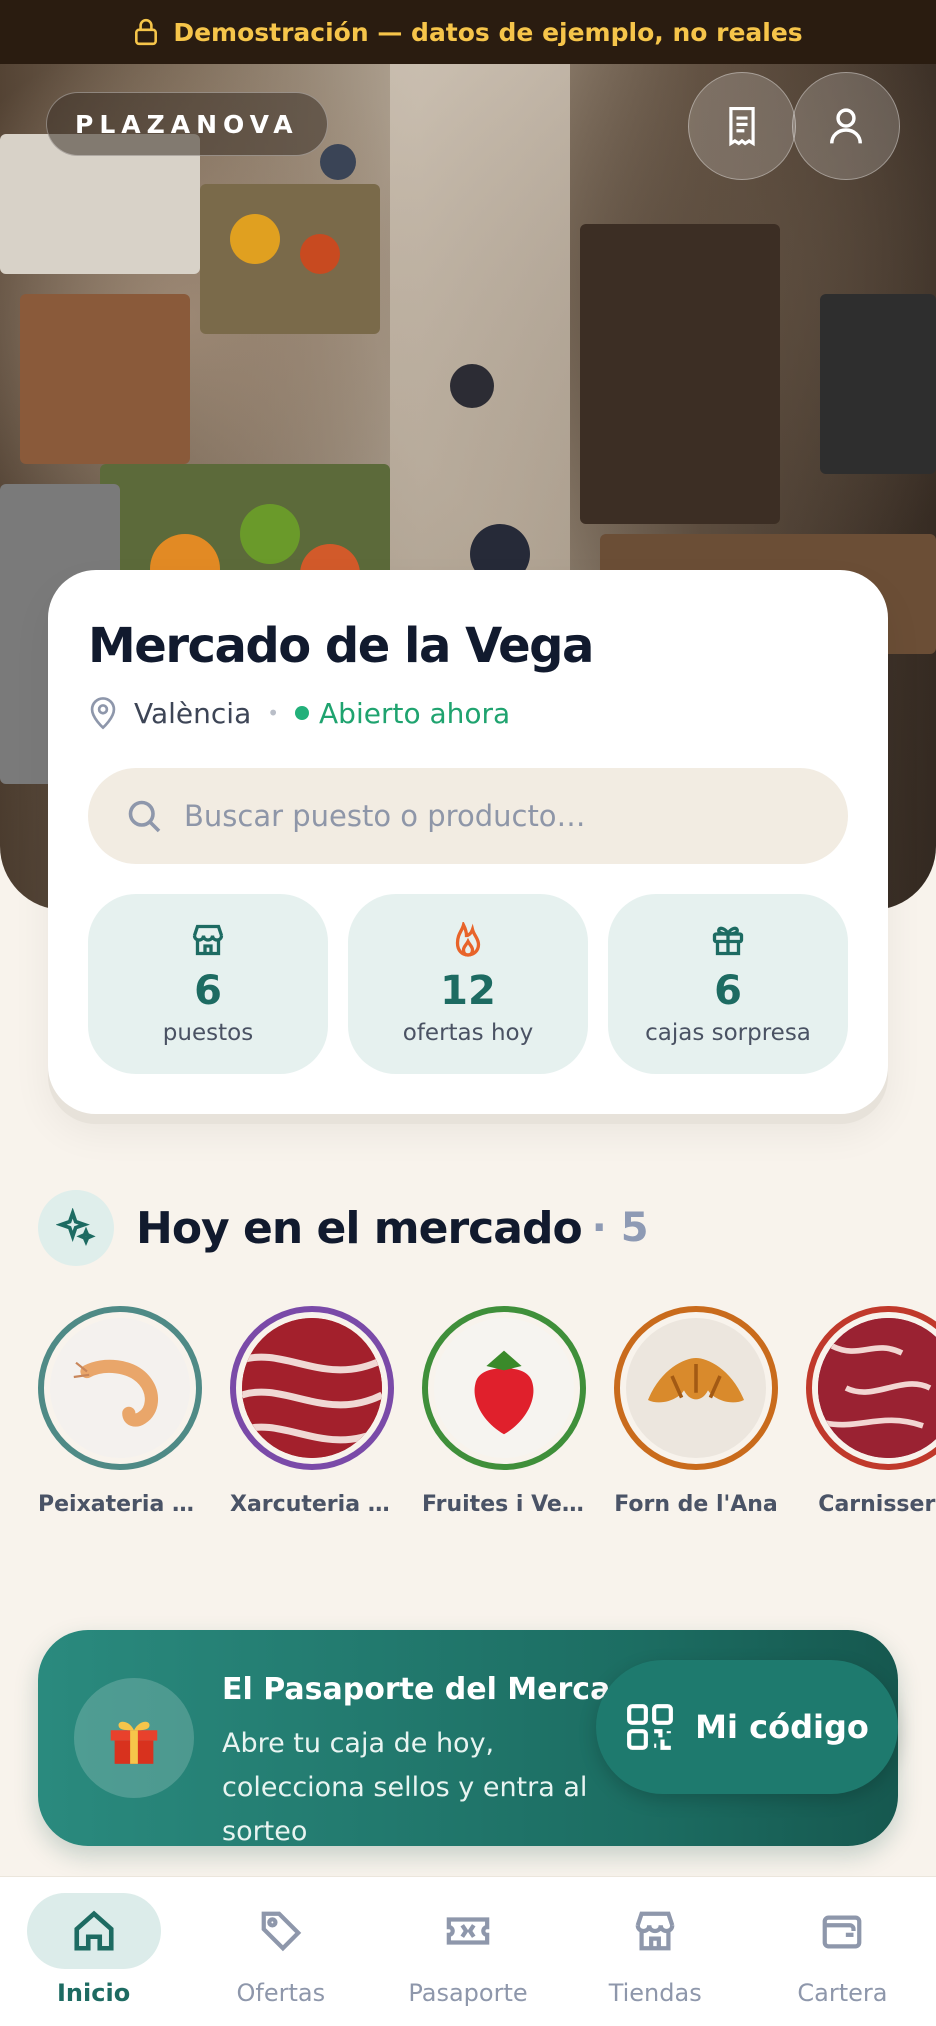  I want to click on stat-offers: 12 ofertas hoy, so click(468, 984).